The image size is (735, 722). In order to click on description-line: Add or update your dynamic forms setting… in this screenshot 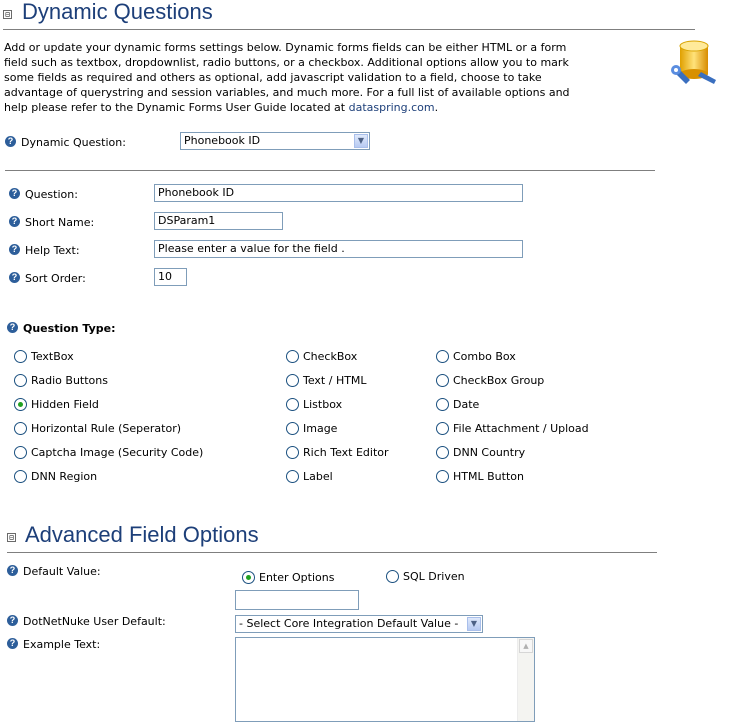, I will do `click(285, 47)`.